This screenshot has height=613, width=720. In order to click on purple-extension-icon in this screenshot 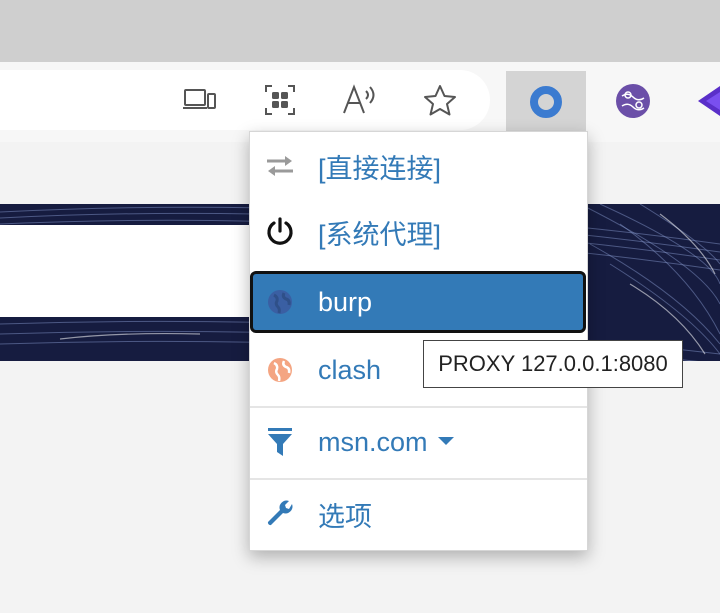, I will do `click(707, 101)`.